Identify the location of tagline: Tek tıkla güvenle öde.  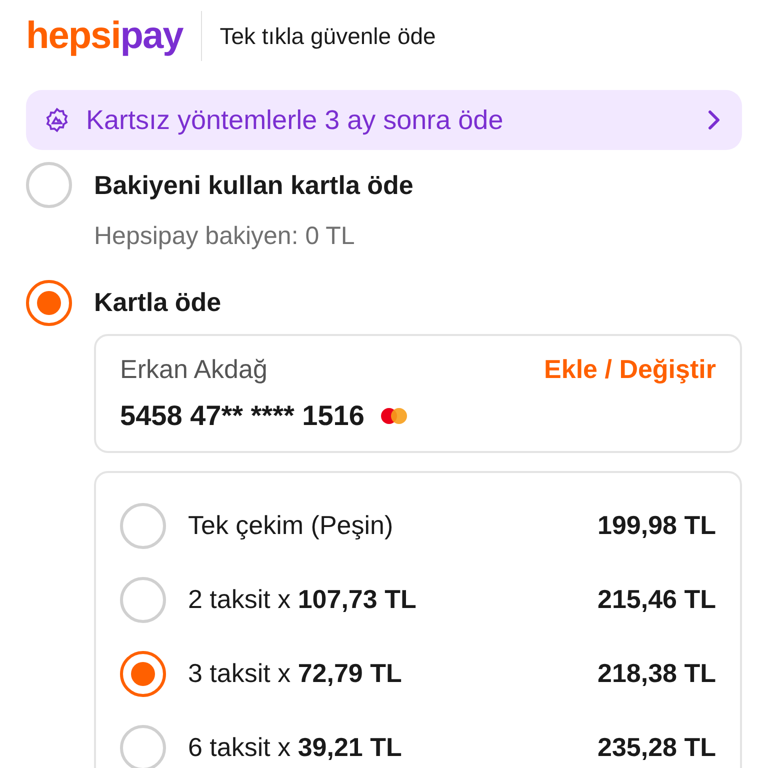
(328, 36).